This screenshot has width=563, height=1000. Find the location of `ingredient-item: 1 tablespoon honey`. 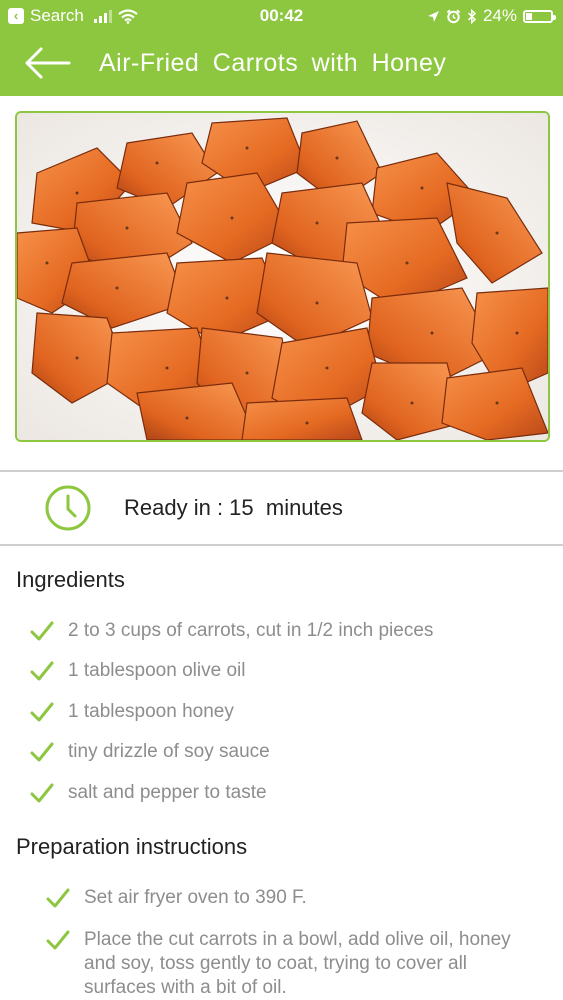

ingredient-item: 1 tablespoon honey is located at coordinates (132, 712).